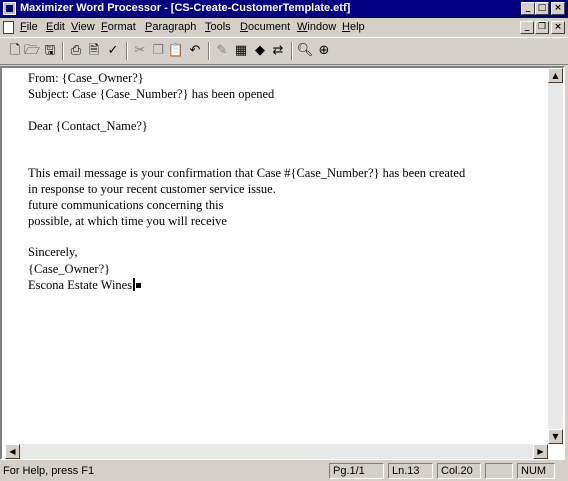  What do you see at coordinates (555, 75) in the screenshot?
I see `scroll-up-button: ▲` at bounding box center [555, 75].